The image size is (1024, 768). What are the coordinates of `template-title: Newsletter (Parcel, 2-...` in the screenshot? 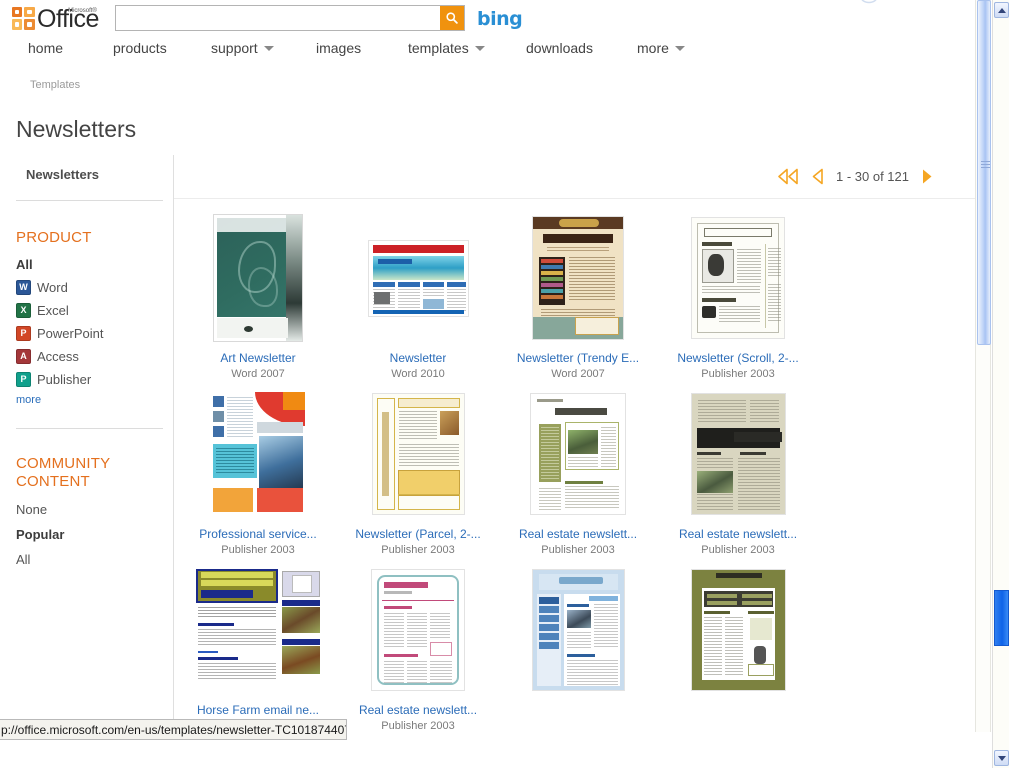 It's located at (417, 534).